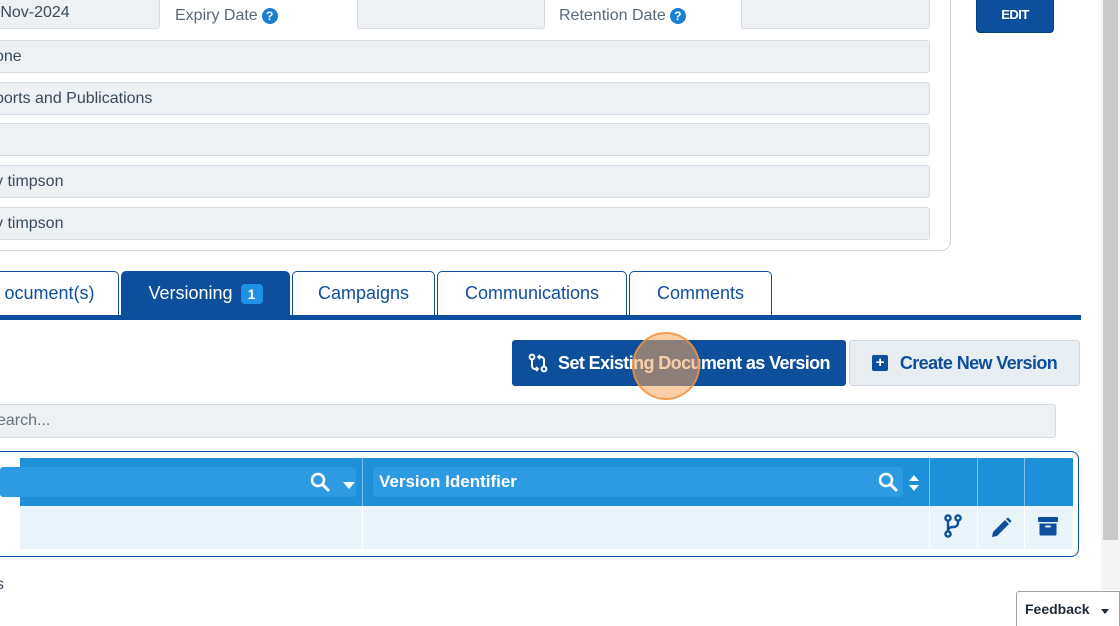 The width and height of the screenshot is (1120, 626). Describe the element at coordinates (835, 14) in the screenshot. I see `retention-date-field` at that location.